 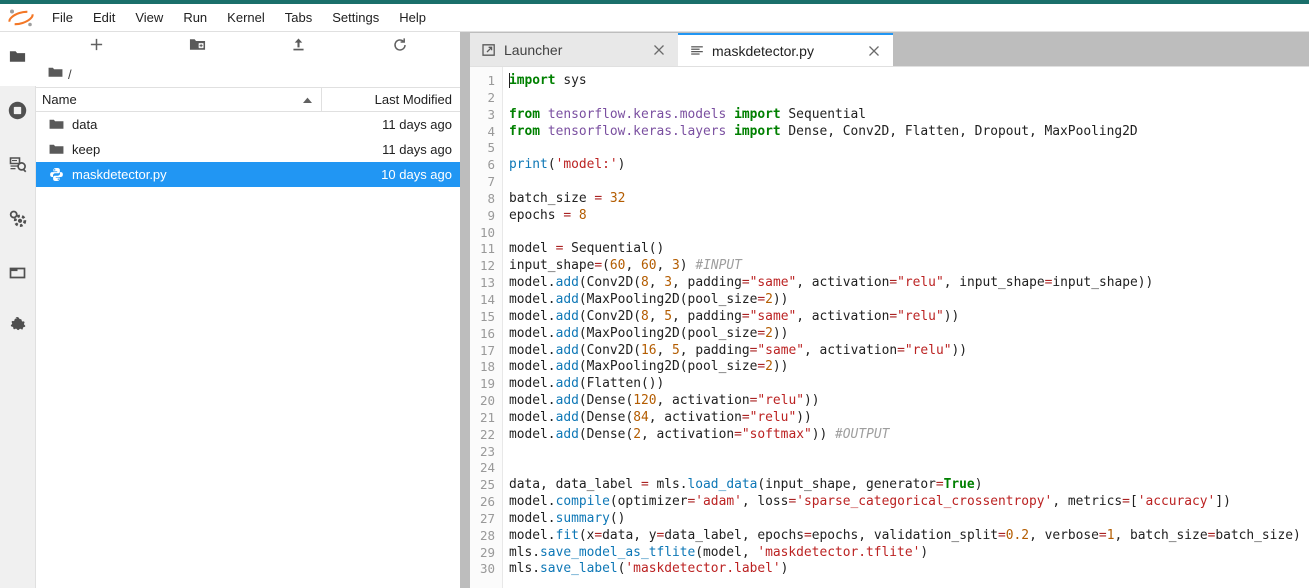 I want to click on code-token: from, so click(x=525, y=131).